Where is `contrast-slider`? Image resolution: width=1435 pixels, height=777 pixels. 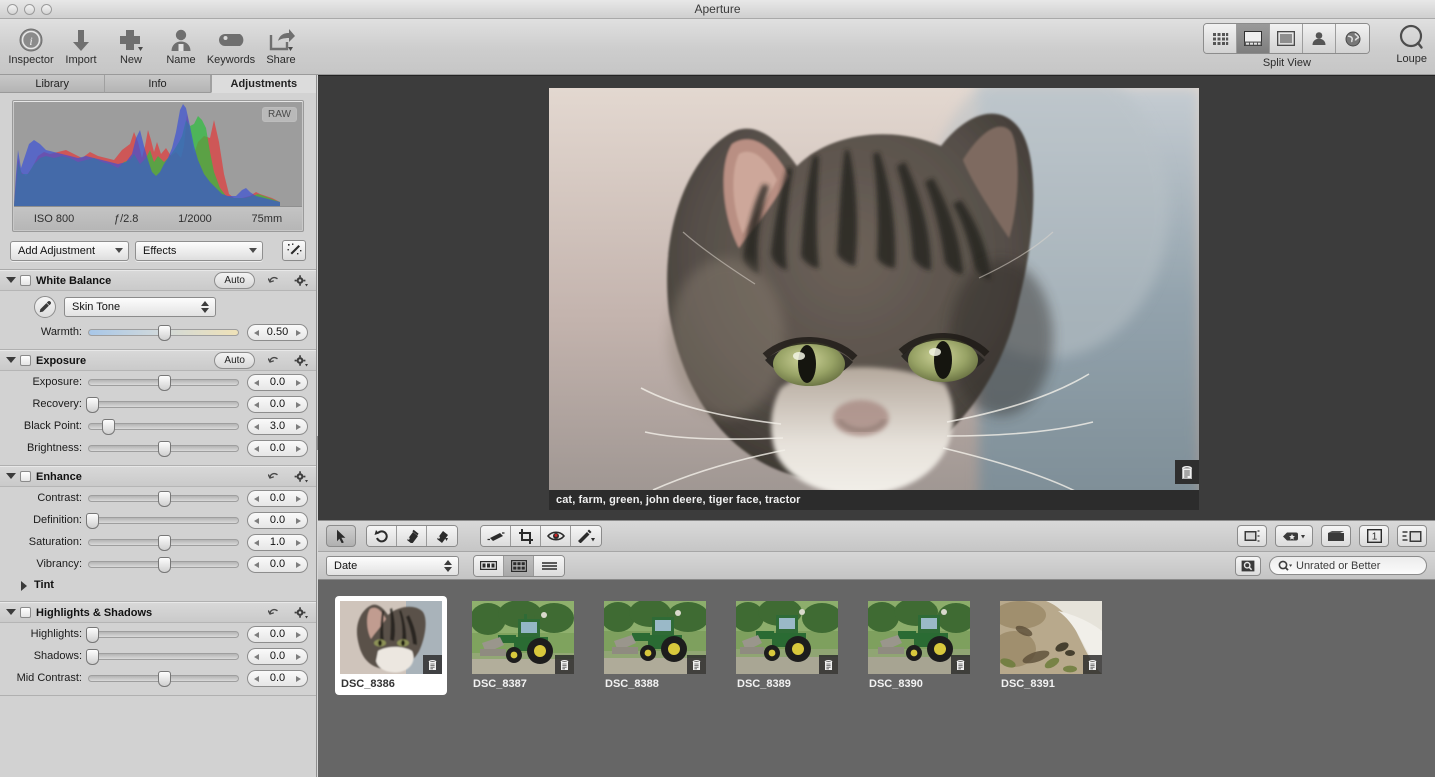
contrast-slider is located at coordinates (163, 498).